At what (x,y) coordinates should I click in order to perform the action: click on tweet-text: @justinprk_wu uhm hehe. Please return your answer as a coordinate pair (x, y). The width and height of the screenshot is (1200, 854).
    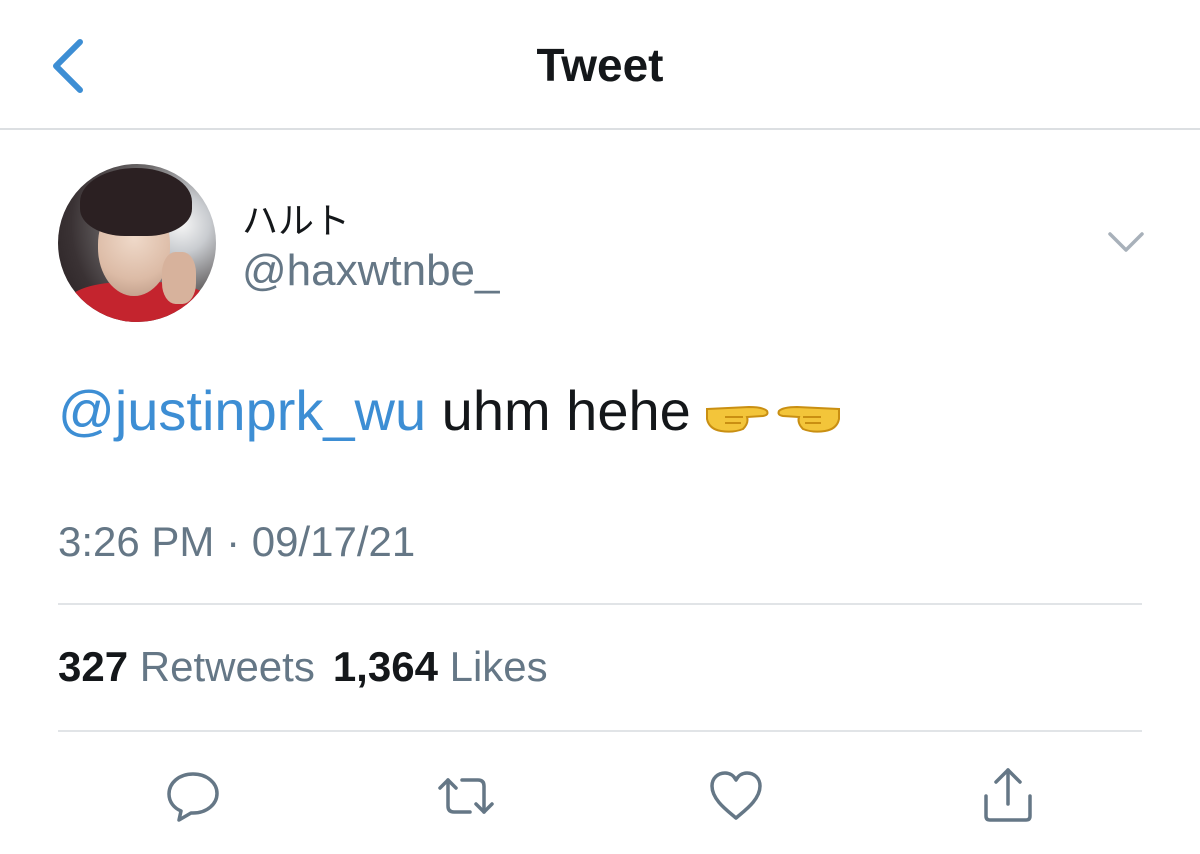
    Looking at the image, I should click on (450, 413).